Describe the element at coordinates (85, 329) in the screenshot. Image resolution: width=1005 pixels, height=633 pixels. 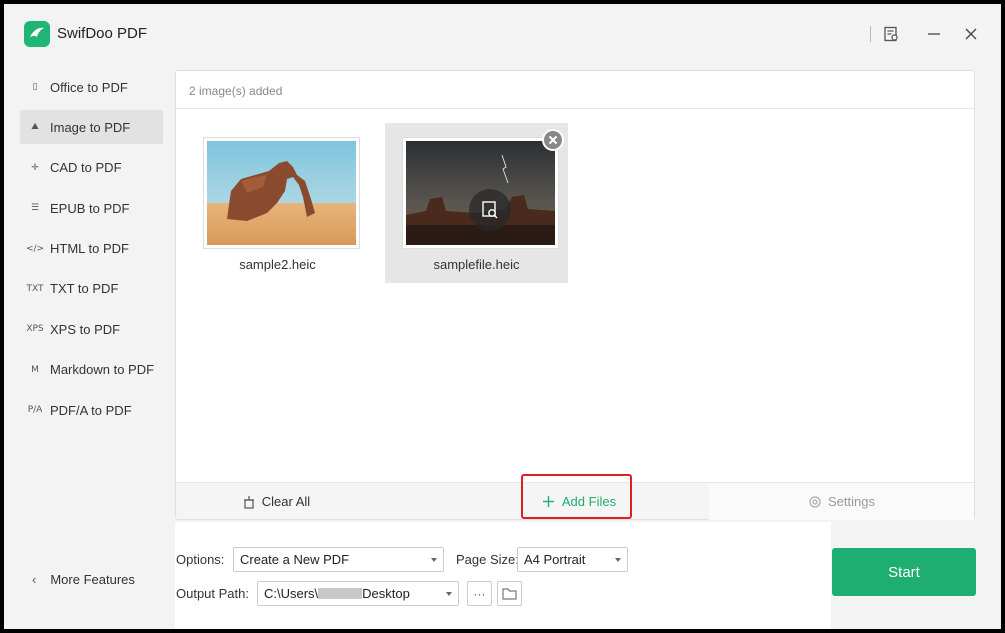
I see `sidebar-item-label: XPS to PDF` at that location.